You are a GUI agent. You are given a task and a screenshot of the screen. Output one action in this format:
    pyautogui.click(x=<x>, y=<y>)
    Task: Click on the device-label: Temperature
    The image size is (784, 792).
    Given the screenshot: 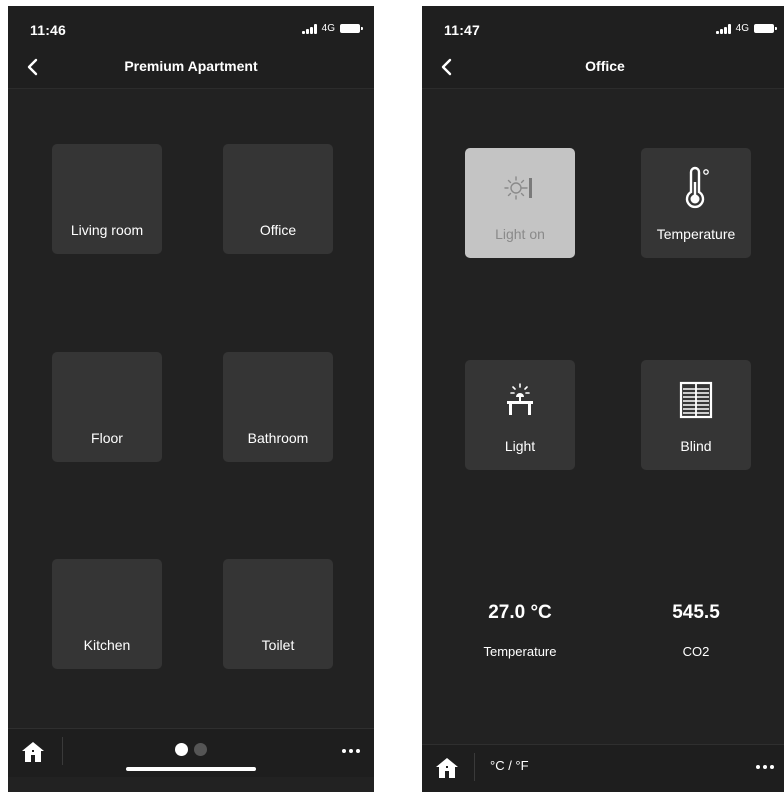 What is the action you would take?
    pyautogui.click(x=696, y=234)
    